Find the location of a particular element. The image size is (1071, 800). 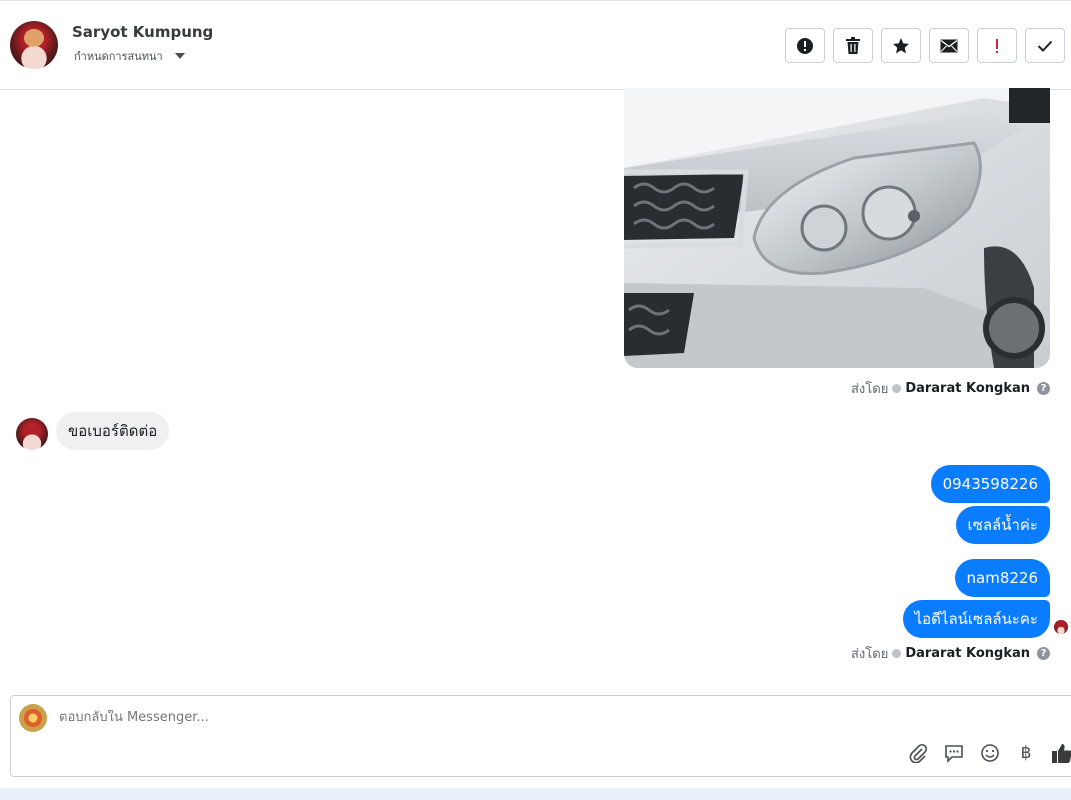

conversation-setting-dropdown: กำหนดการสนทนา is located at coordinates (129, 56).